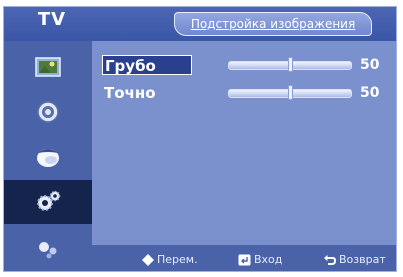 The width and height of the screenshot is (403, 277). What do you see at coordinates (130, 93) in the screenshot?
I see `fine-label: Точно` at bounding box center [130, 93].